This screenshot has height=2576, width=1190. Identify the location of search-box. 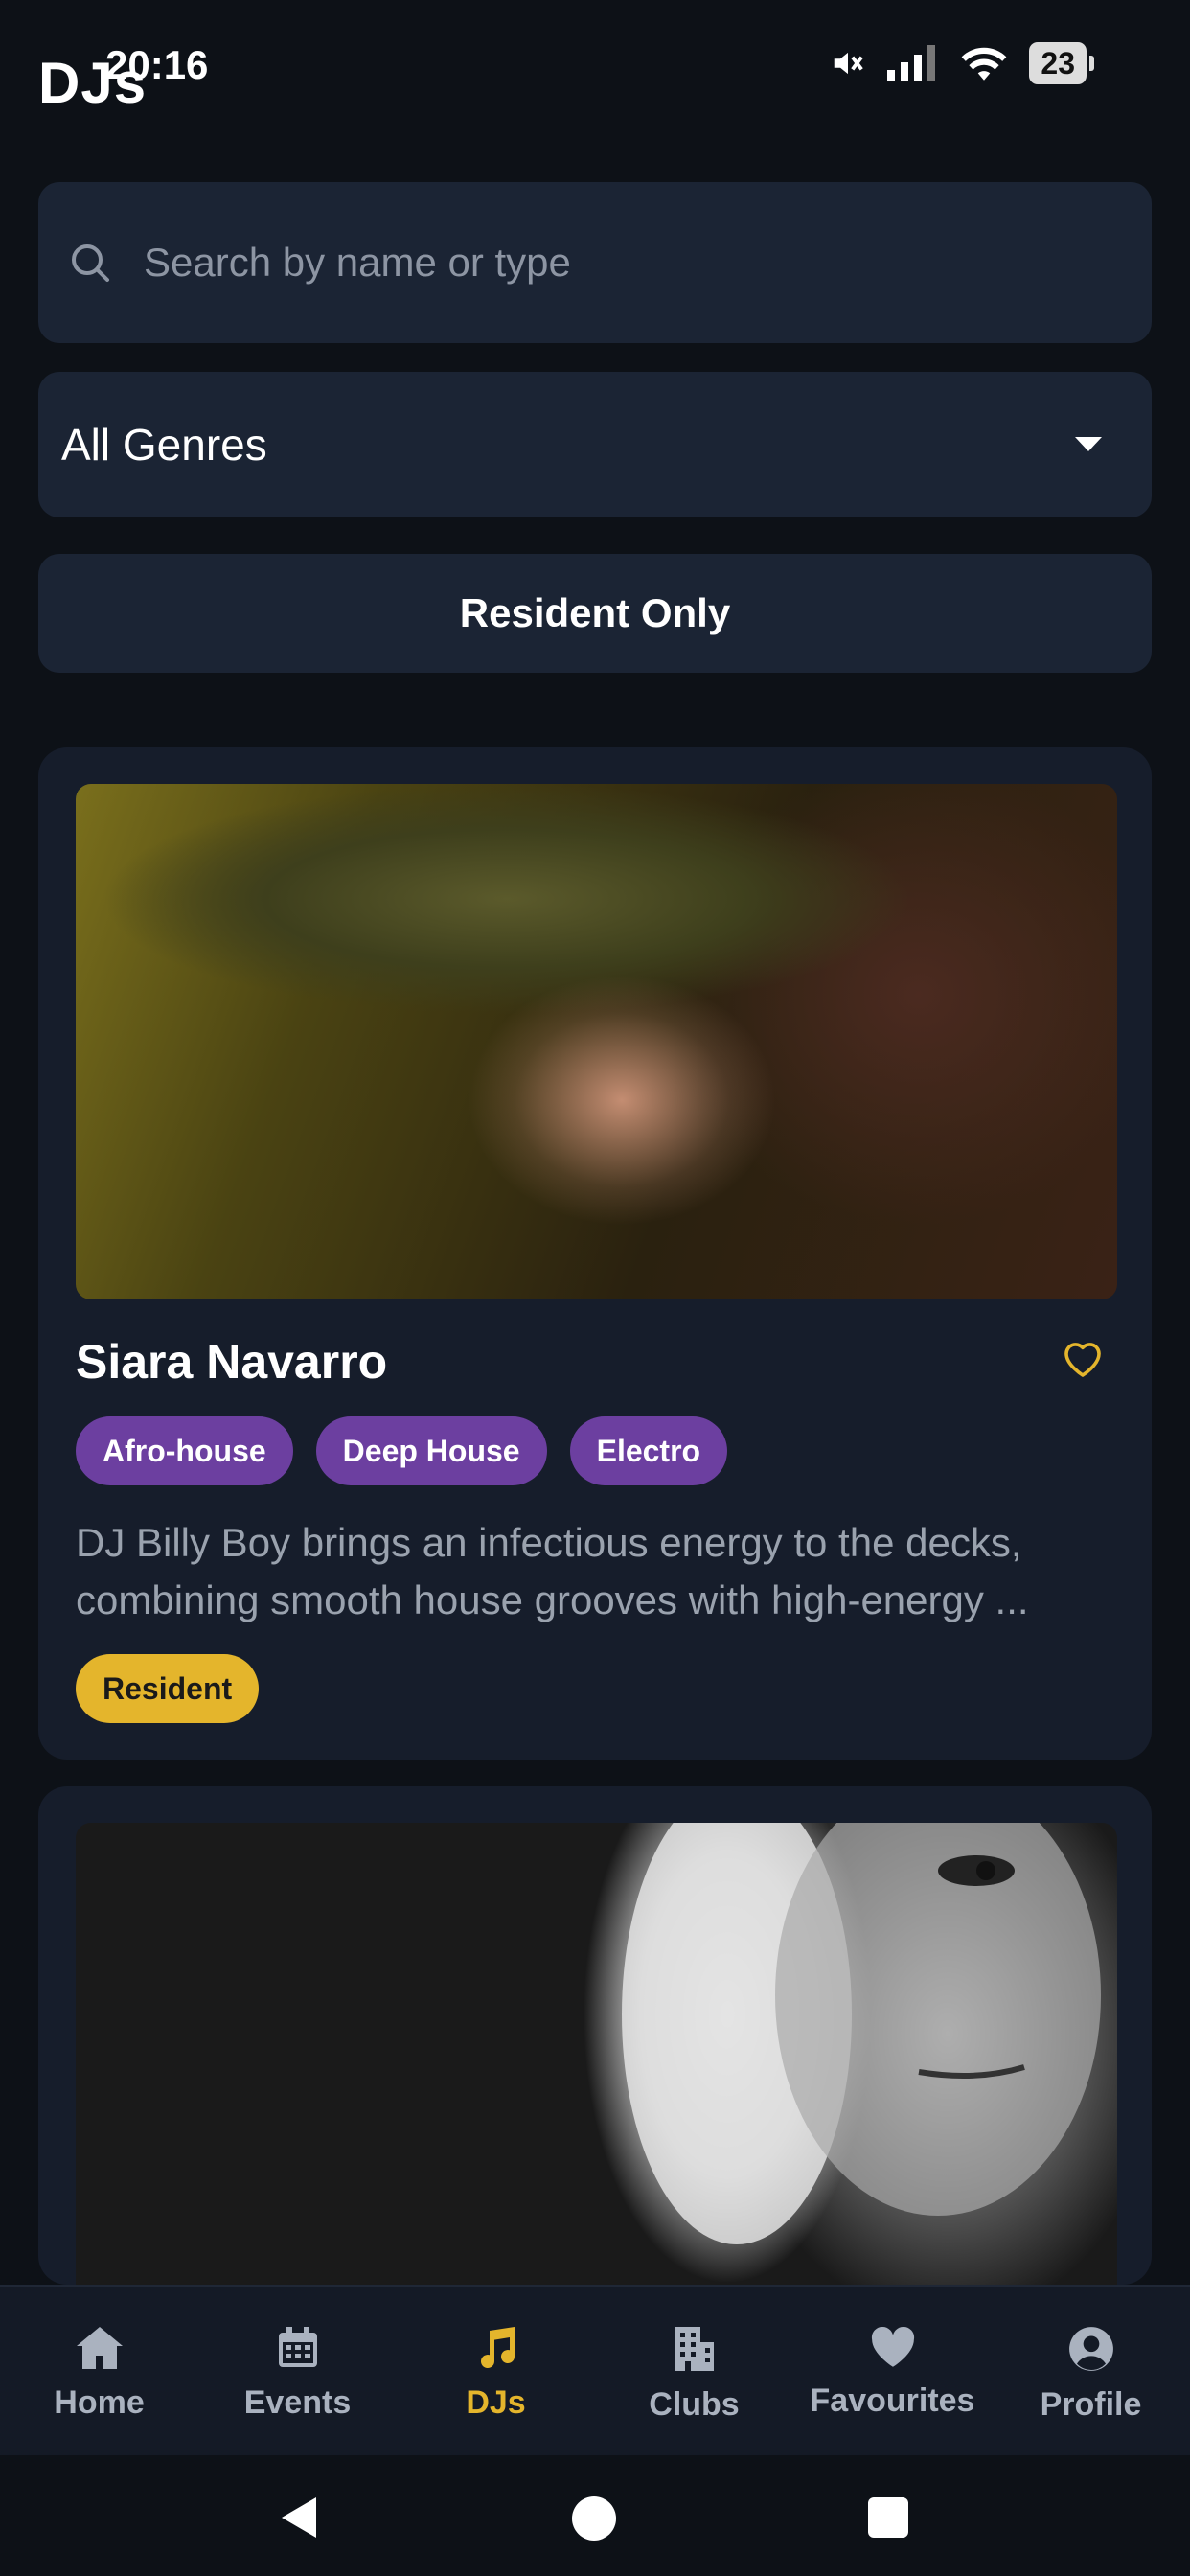
(595, 262).